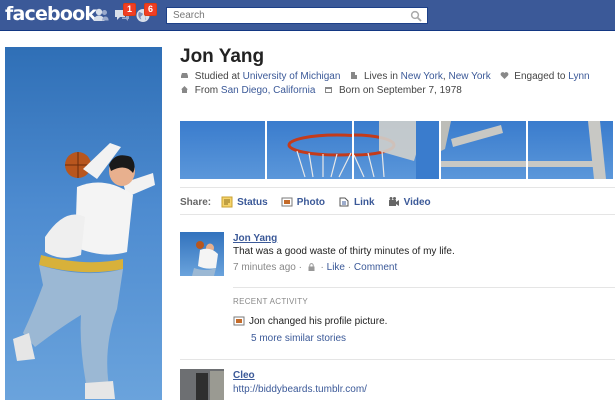 This screenshot has height=400, width=615. What do you see at coordinates (300, 389) in the screenshot?
I see `cleo-shared-link: http://biddybeards.tumblr.com/` at bounding box center [300, 389].